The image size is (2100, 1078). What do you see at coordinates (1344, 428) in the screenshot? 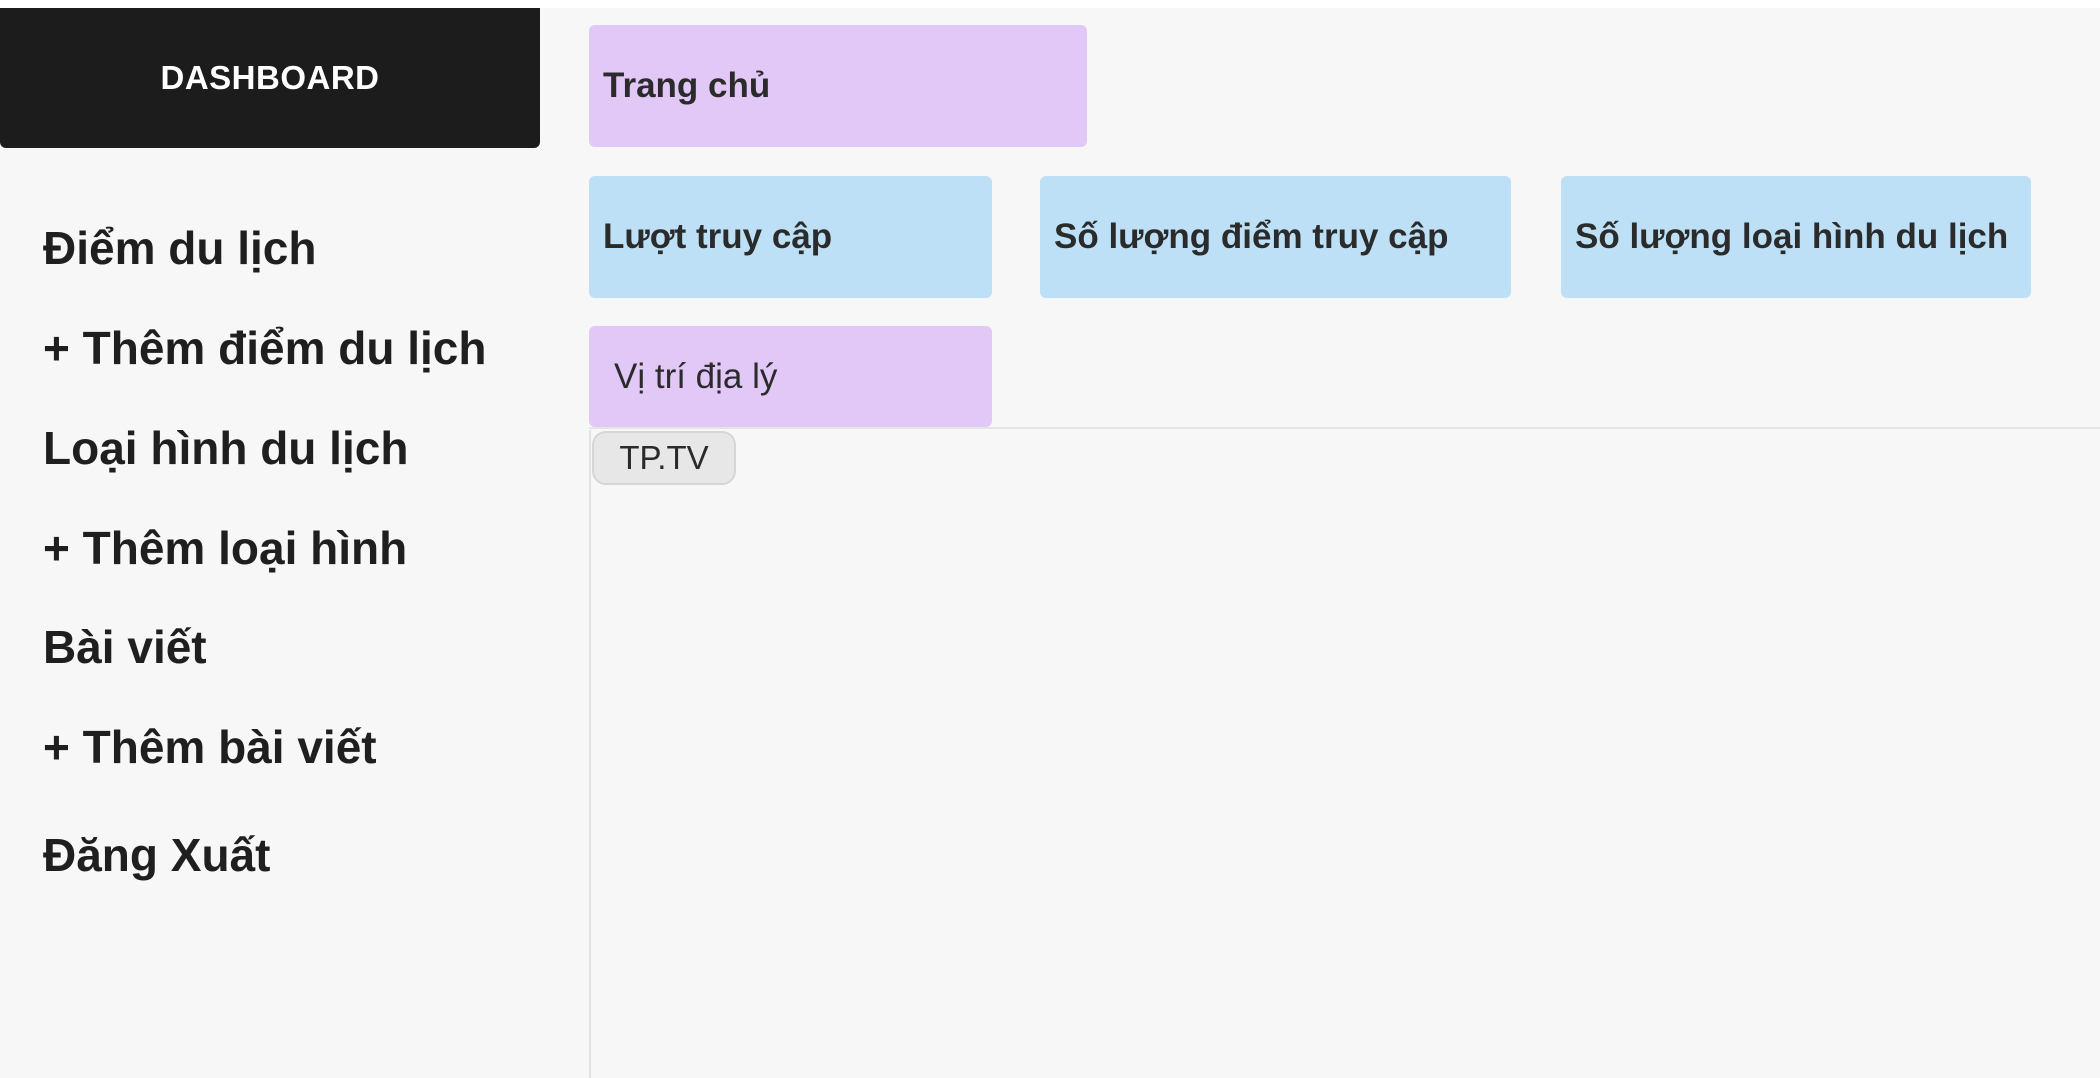
I see `map-top-border` at bounding box center [1344, 428].